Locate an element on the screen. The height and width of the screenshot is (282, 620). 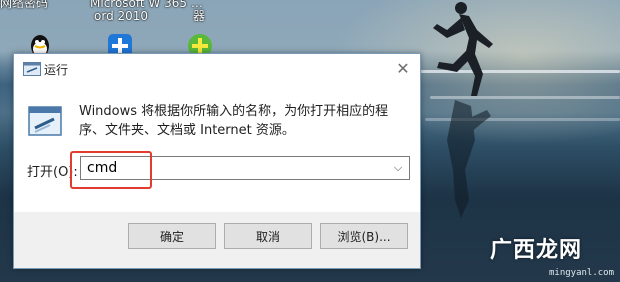
close-button: ✕ is located at coordinates (403, 68).